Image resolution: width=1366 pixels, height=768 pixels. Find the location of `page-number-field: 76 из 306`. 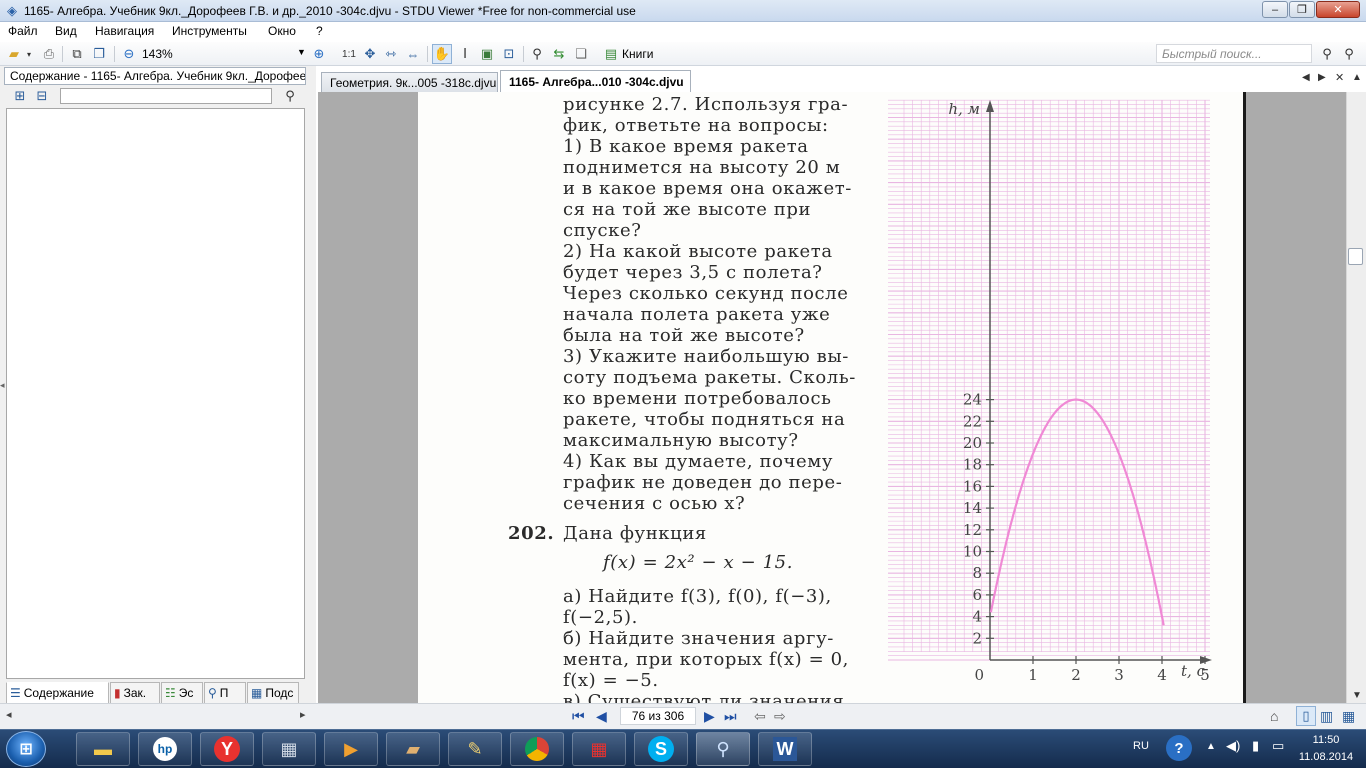

page-number-field: 76 из 306 is located at coordinates (658, 716).